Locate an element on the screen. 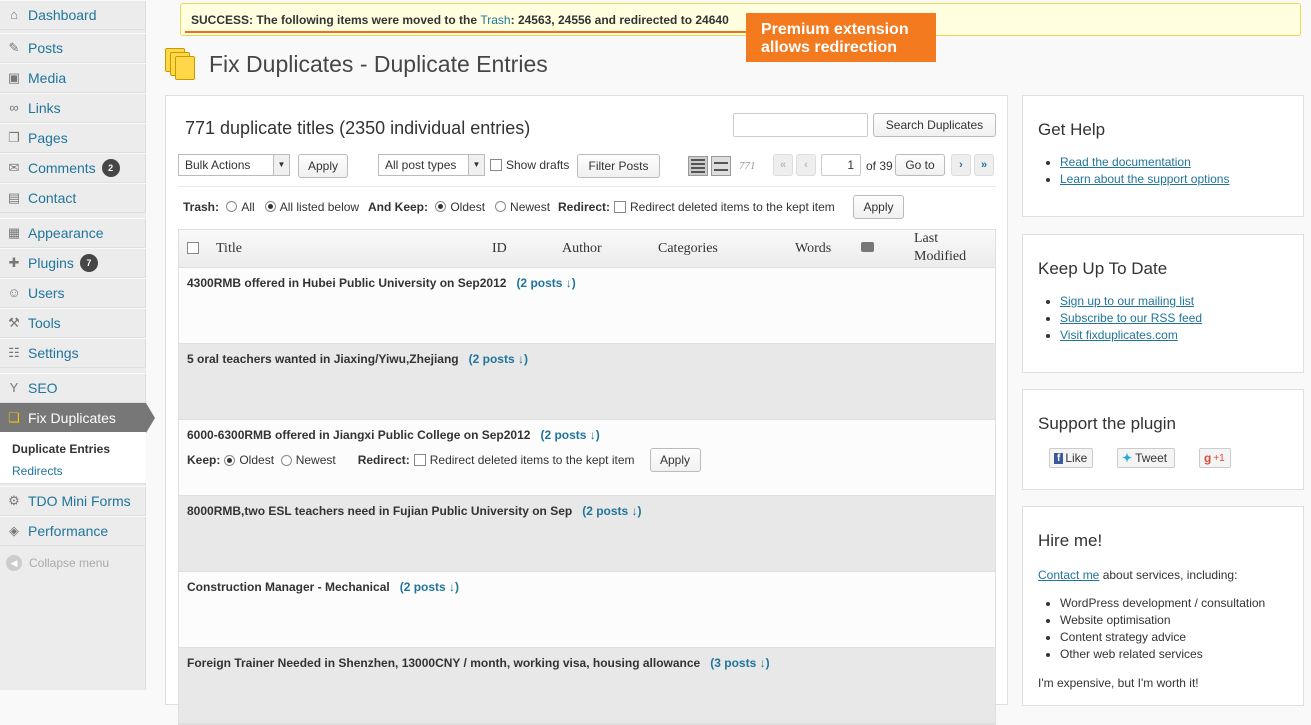 The height and width of the screenshot is (725, 1311). prev-page-button: ‹ is located at coordinates (806, 165).